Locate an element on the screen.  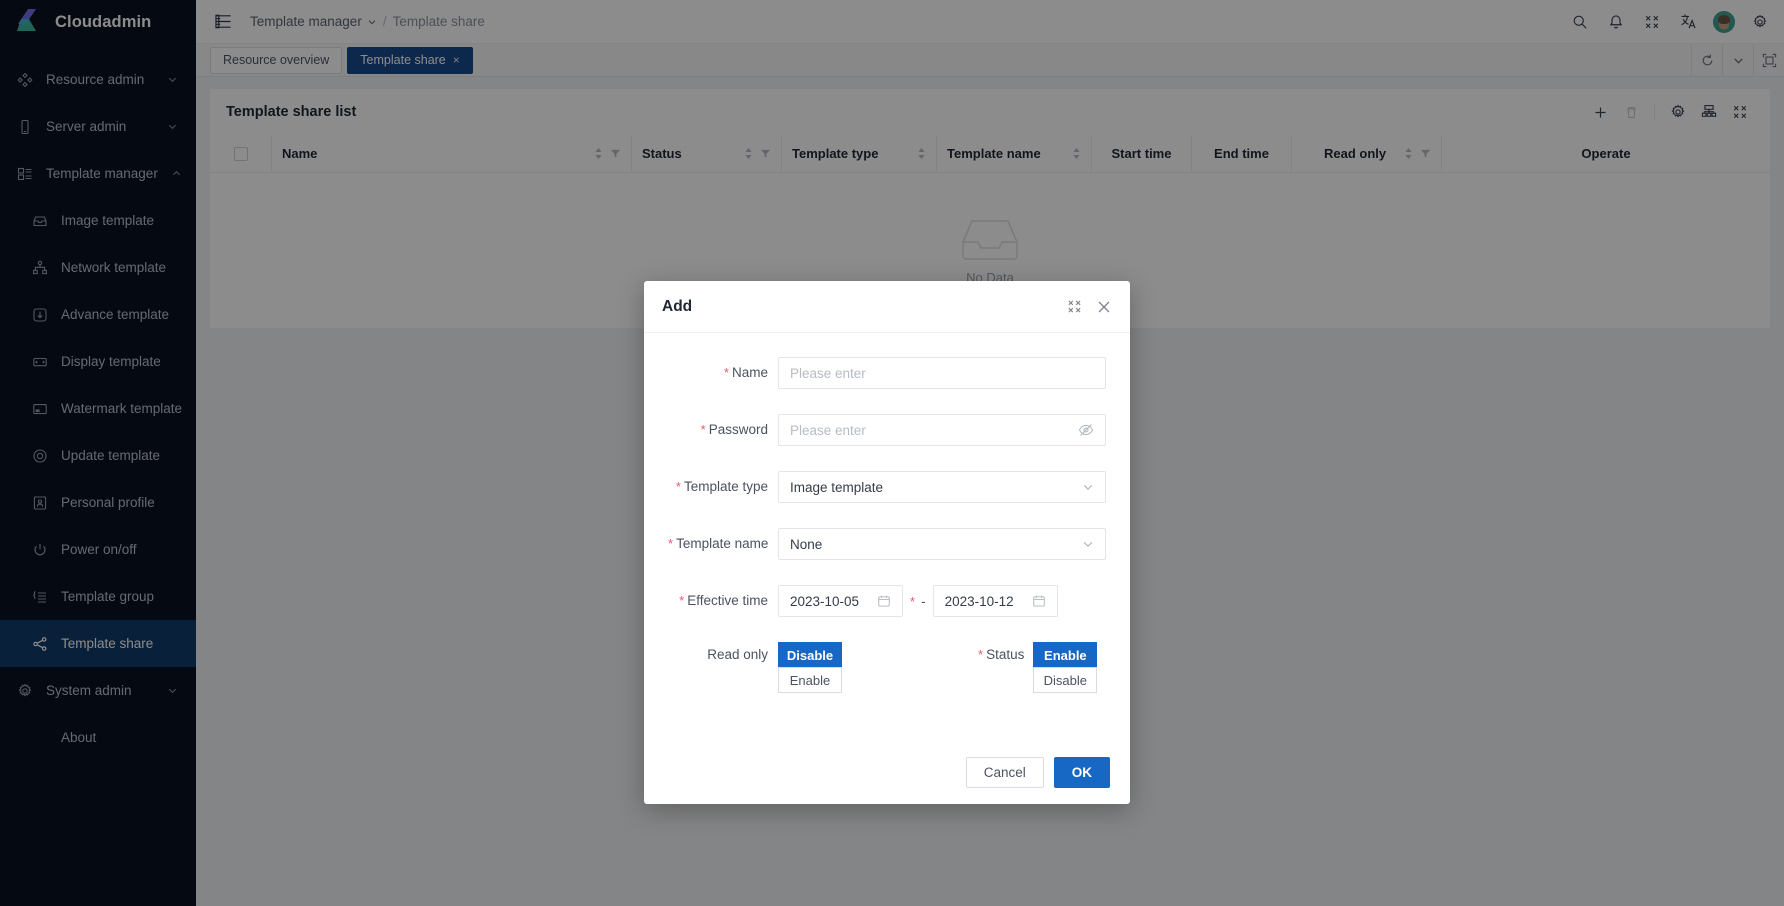
template-type-field-label: * Template type is located at coordinates (723, 487).